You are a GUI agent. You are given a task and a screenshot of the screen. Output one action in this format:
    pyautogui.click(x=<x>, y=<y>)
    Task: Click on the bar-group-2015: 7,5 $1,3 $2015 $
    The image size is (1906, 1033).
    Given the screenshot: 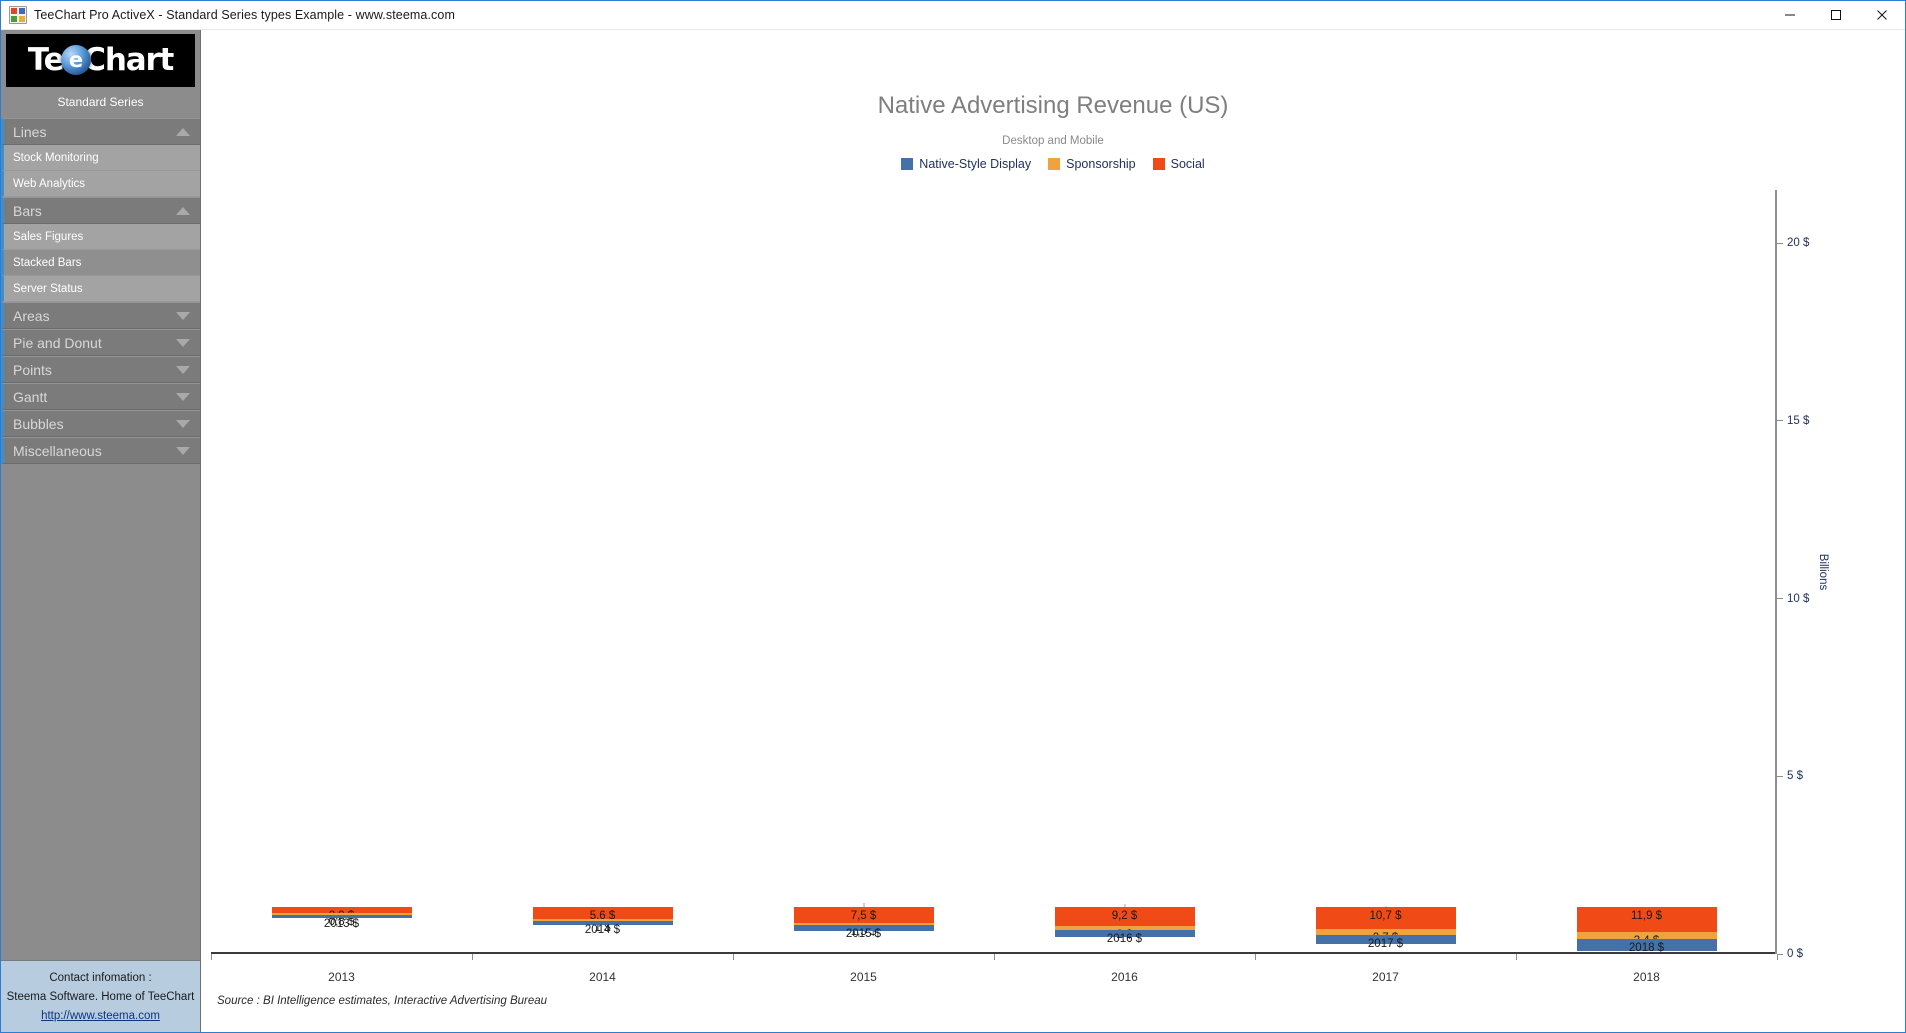 What is the action you would take?
    pyautogui.click(x=863, y=571)
    